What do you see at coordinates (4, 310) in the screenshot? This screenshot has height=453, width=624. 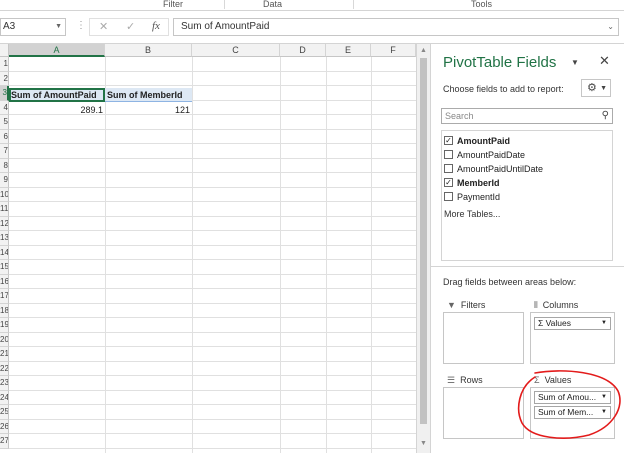 I see `row-header: 18` at bounding box center [4, 310].